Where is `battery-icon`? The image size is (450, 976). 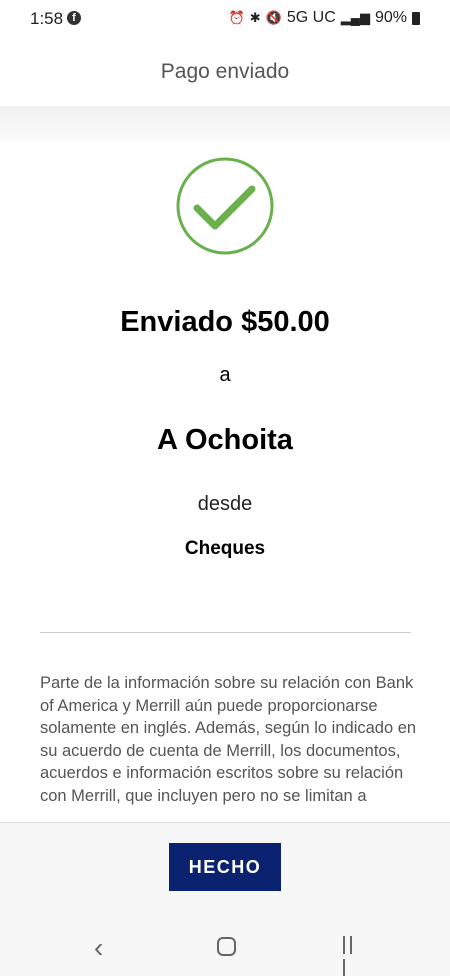
battery-icon is located at coordinates (416, 18).